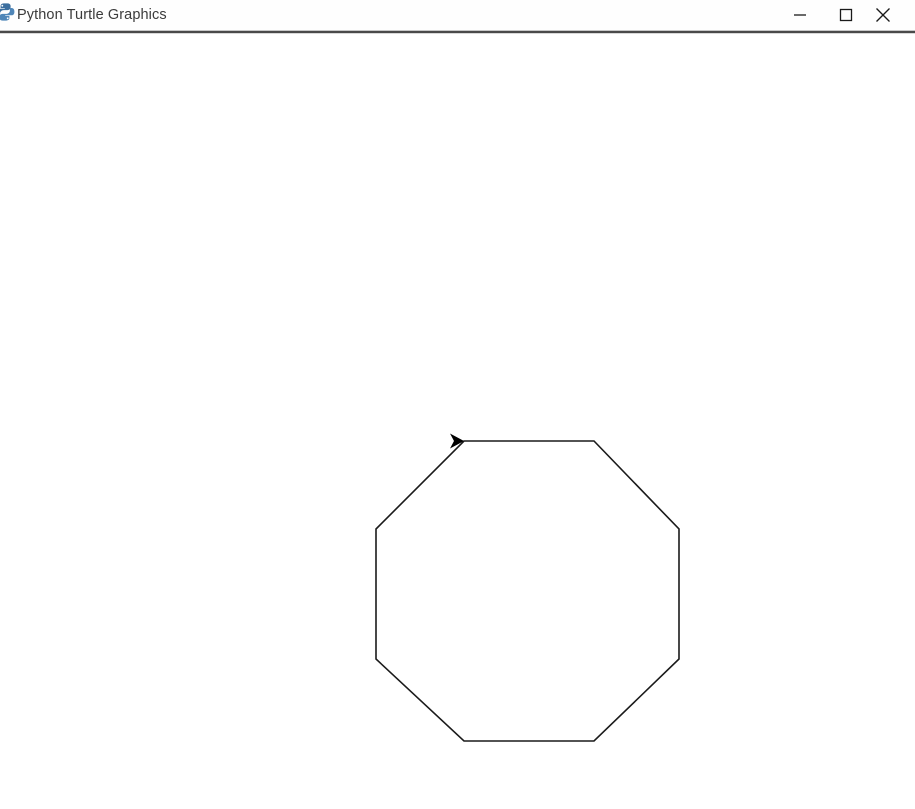 The image size is (915, 809). What do you see at coordinates (883, 15) in the screenshot?
I see `close-icon` at bounding box center [883, 15].